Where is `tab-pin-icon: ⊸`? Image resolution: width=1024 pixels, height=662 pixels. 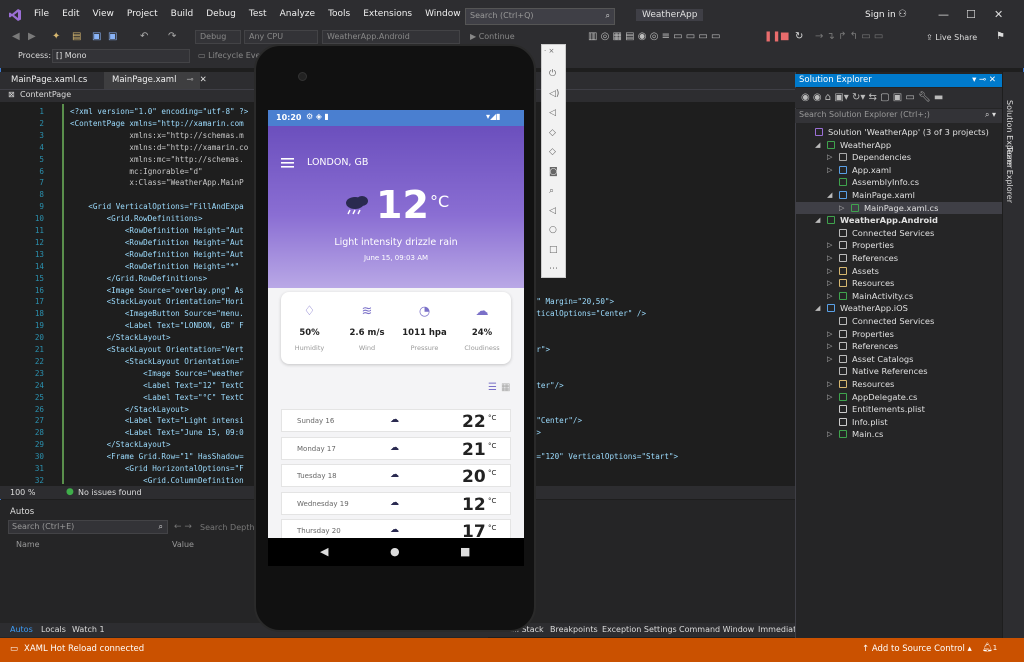 tab-pin-icon: ⊸ is located at coordinates (189, 80).